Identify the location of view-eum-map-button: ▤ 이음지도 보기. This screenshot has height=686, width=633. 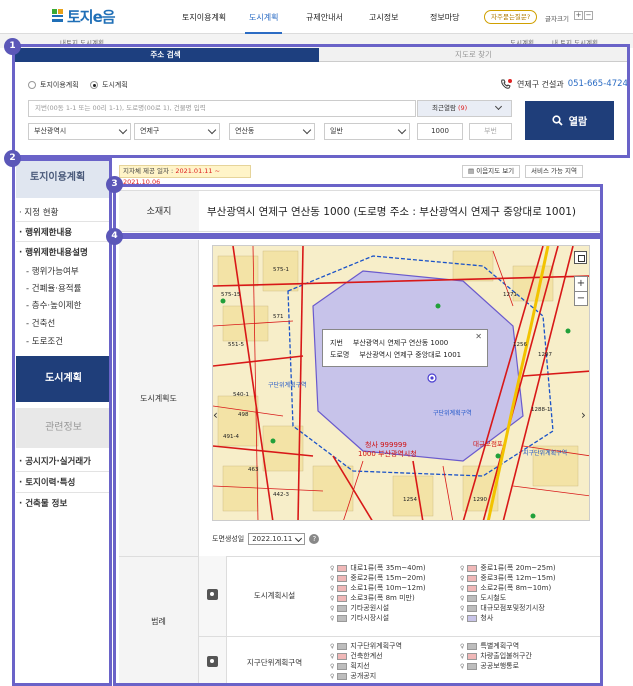
(491, 171).